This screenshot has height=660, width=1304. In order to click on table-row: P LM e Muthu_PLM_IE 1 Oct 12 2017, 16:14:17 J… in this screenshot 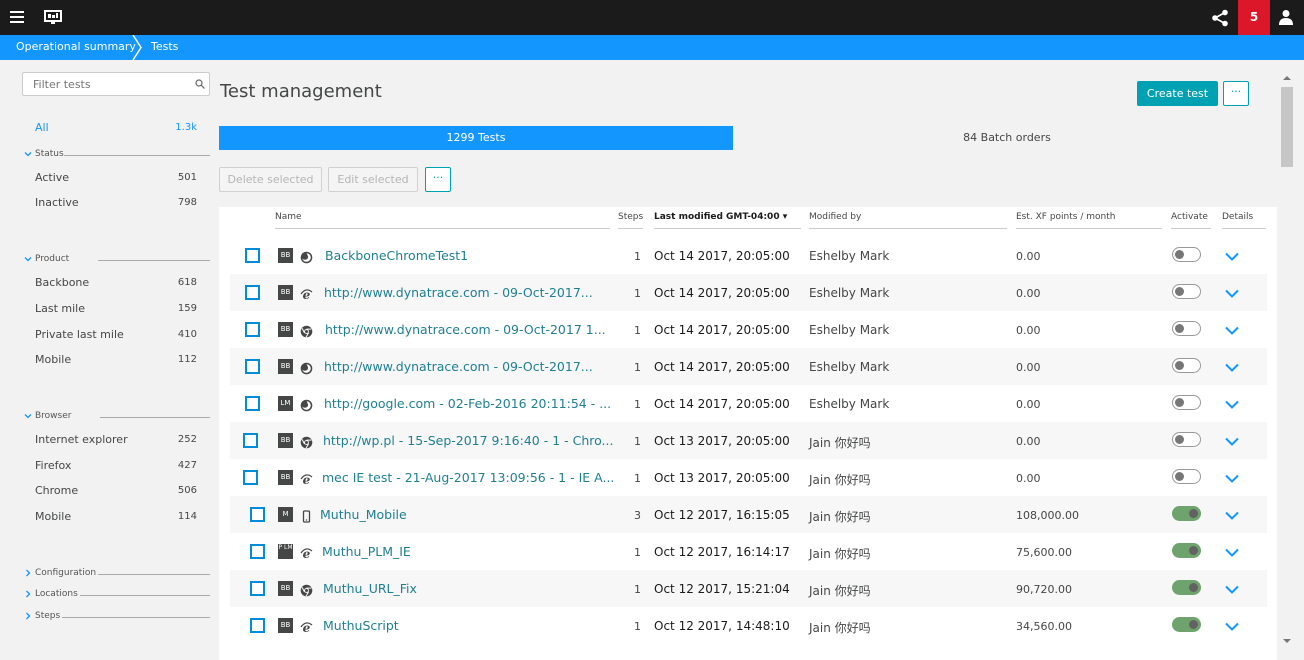, I will do `click(748, 551)`.